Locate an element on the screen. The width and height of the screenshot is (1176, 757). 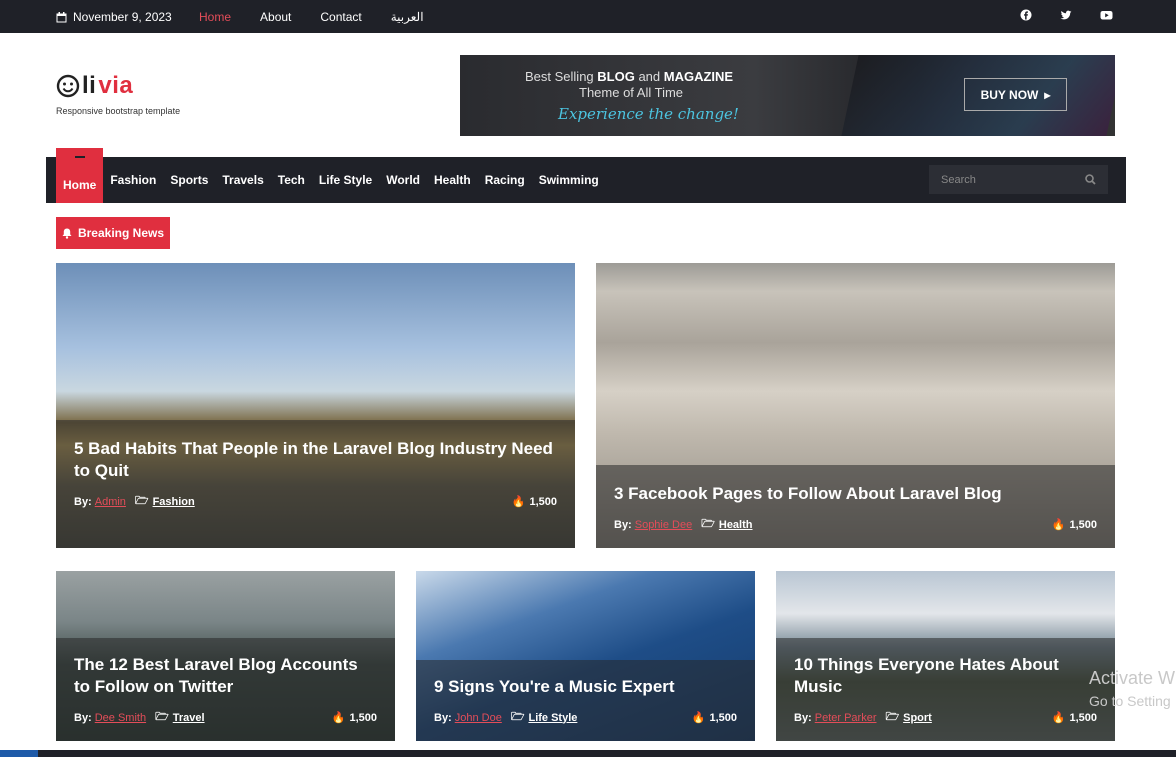
post-meta: By: Sophie Dee 🗁 Health 🔥 1,500 is located at coordinates (855, 524).